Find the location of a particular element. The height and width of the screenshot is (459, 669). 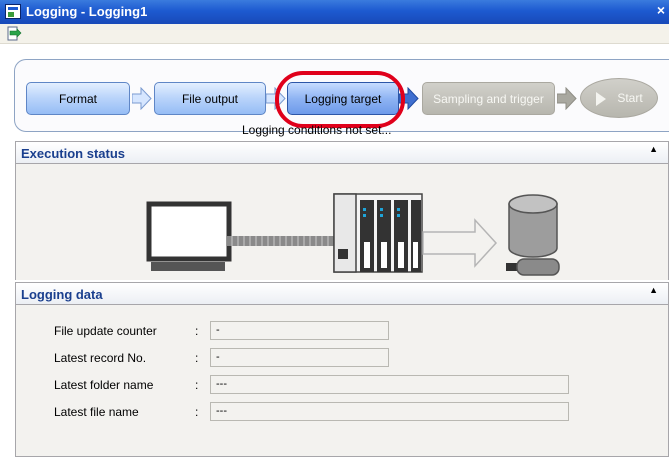

start-label: Start is located at coordinates (630, 98).